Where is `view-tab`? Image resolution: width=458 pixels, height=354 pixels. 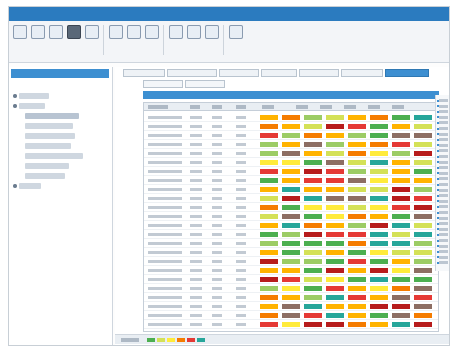 view-tab is located at coordinates (205, 84).